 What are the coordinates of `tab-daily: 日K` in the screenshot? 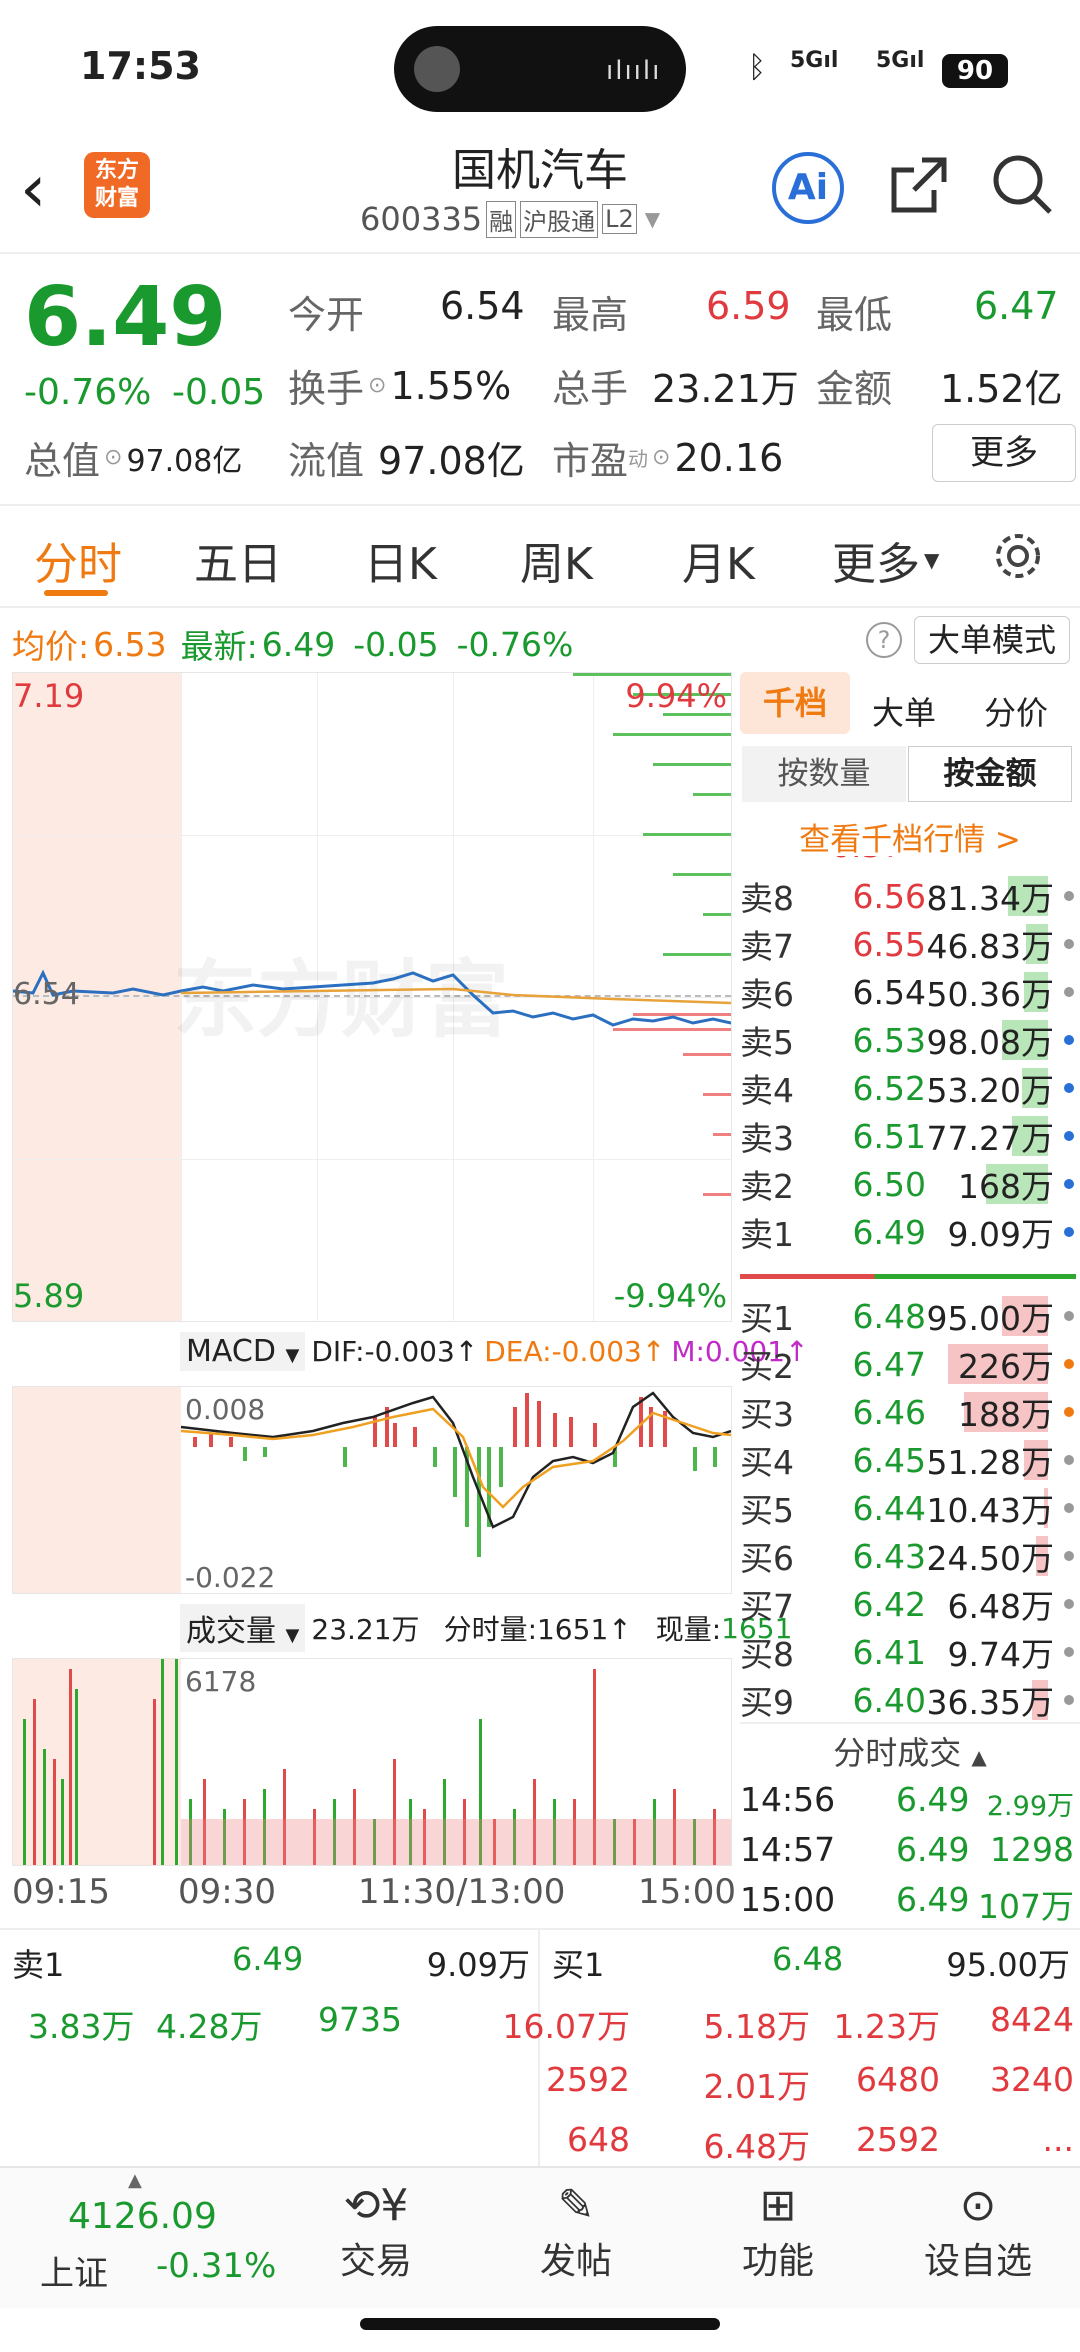 It's located at (400, 560).